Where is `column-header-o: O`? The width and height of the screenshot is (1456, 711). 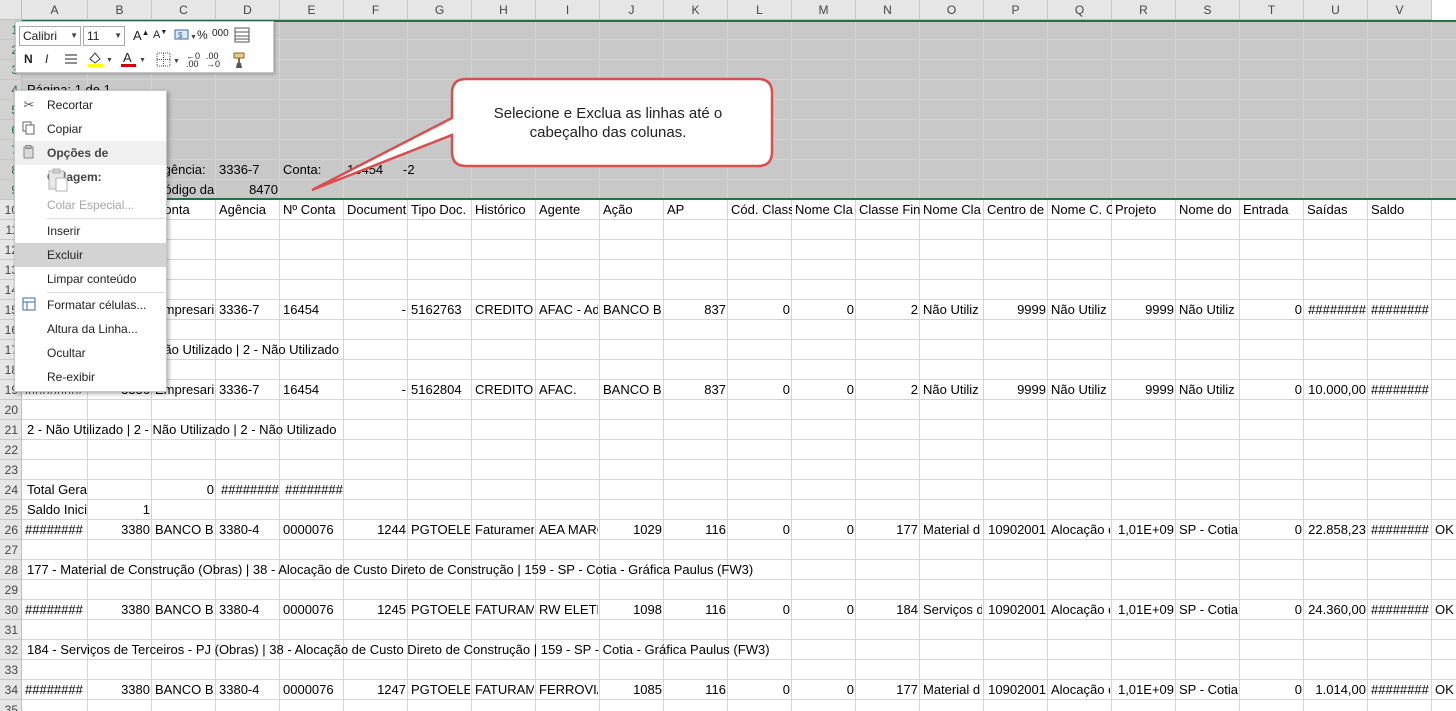 column-header-o: O is located at coordinates (952, 10).